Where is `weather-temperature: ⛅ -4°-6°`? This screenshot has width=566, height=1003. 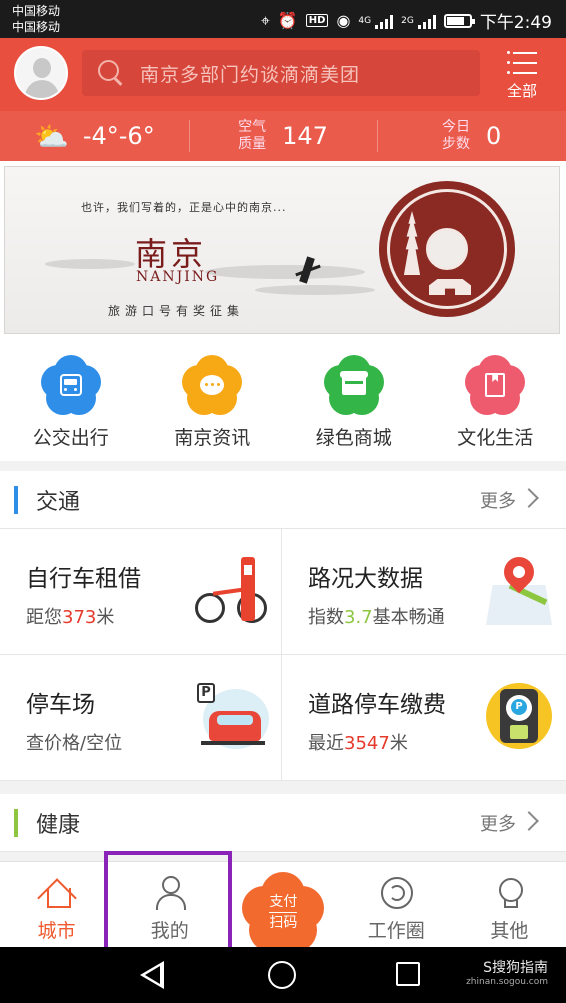 weather-temperature: ⛅ -4°-6° is located at coordinates (94, 136).